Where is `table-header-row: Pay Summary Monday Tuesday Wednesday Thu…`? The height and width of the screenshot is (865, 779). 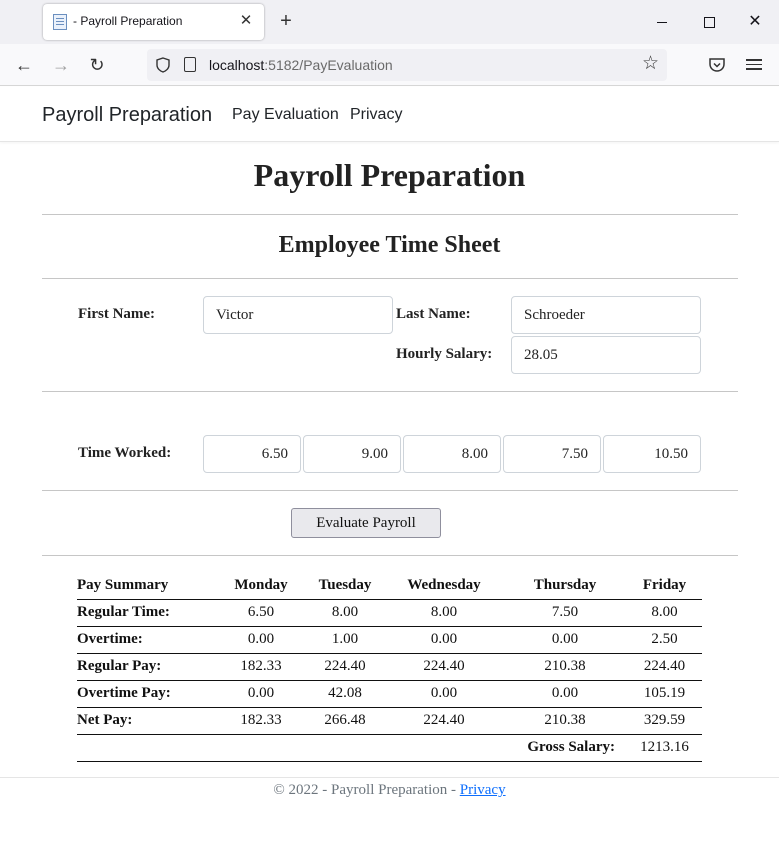
table-header-row: Pay Summary Monday Tuesday Wednesday Thu… is located at coordinates (389, 585).